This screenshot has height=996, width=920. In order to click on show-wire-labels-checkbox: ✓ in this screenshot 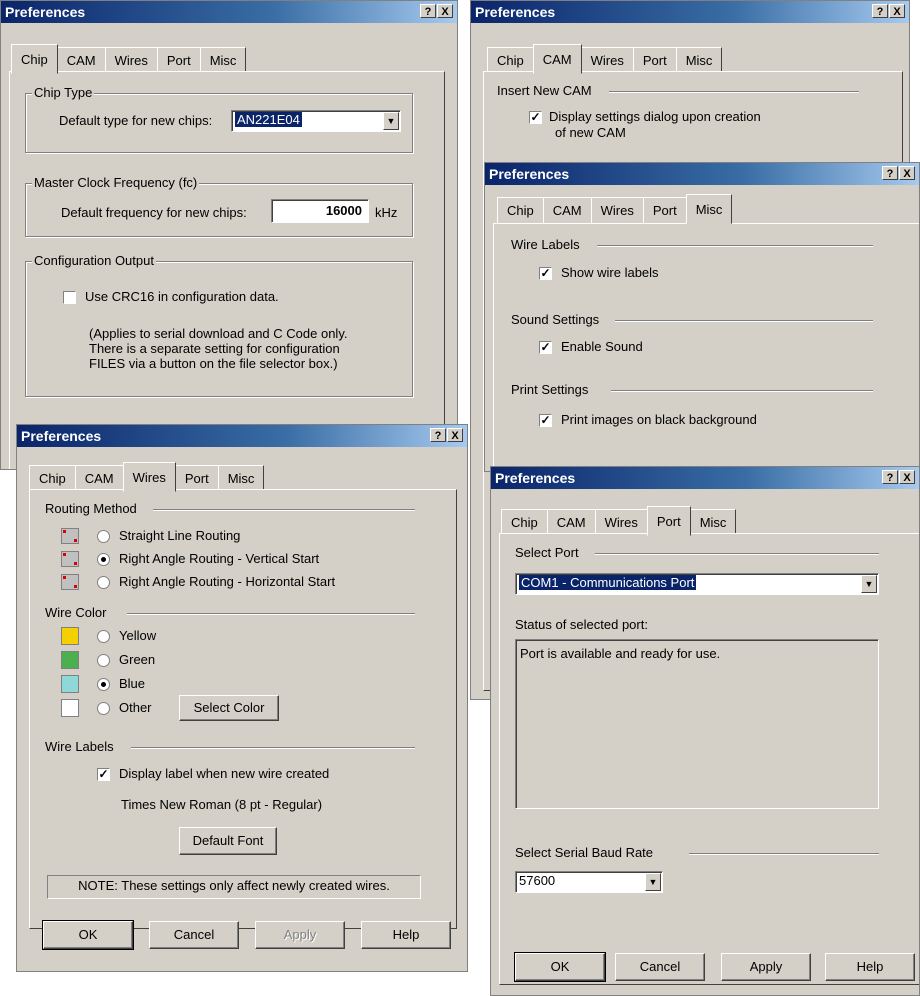, I will do `click(545, 273)`.